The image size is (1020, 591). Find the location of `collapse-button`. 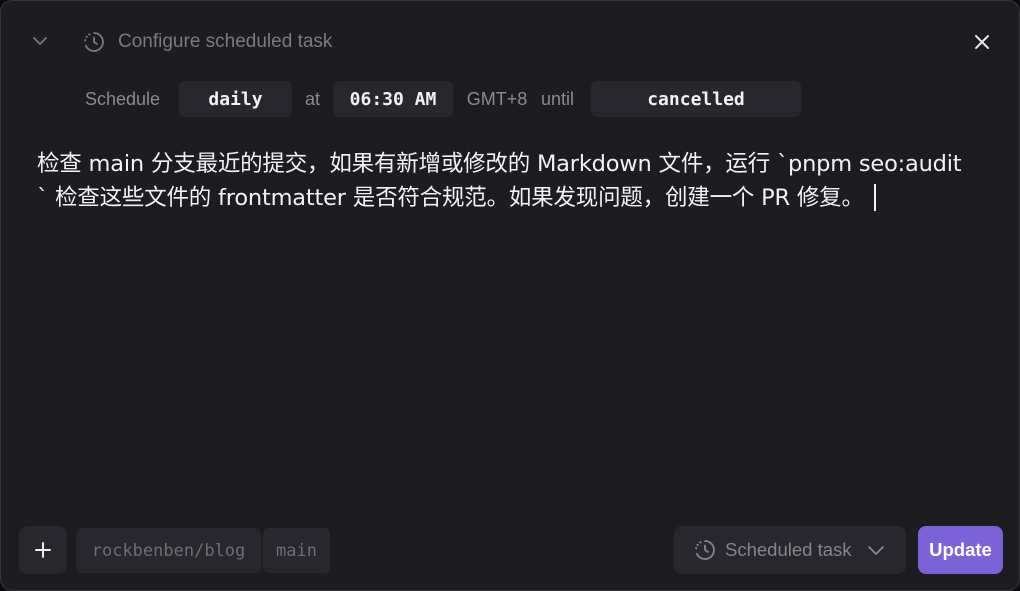

collapse-button is located at coordinates (40, 41).